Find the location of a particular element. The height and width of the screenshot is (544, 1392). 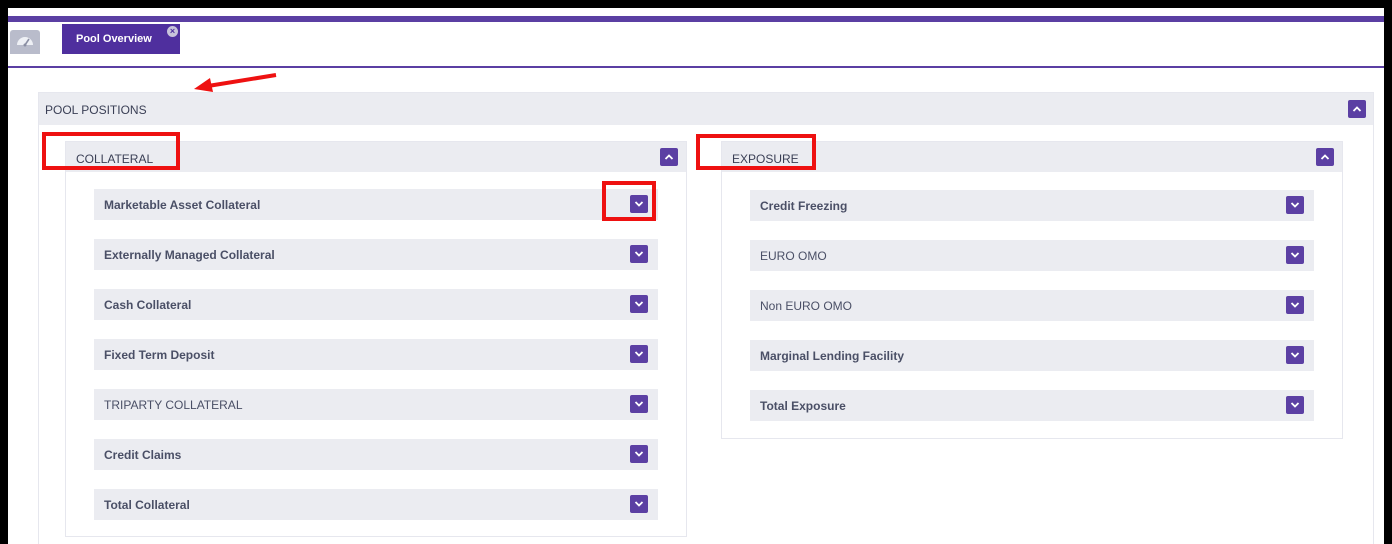

exposure-row-total: Total Exposure is located at coordinates (1032, 405).